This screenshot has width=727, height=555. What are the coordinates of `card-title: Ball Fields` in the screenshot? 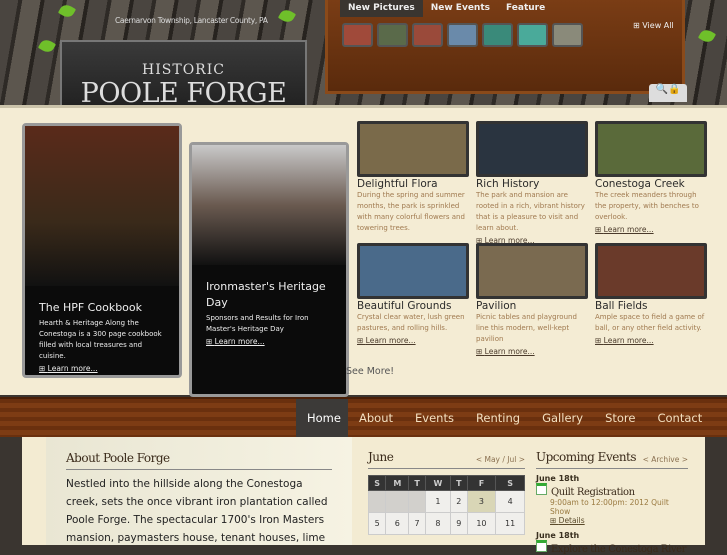 It's located at (621, 306).